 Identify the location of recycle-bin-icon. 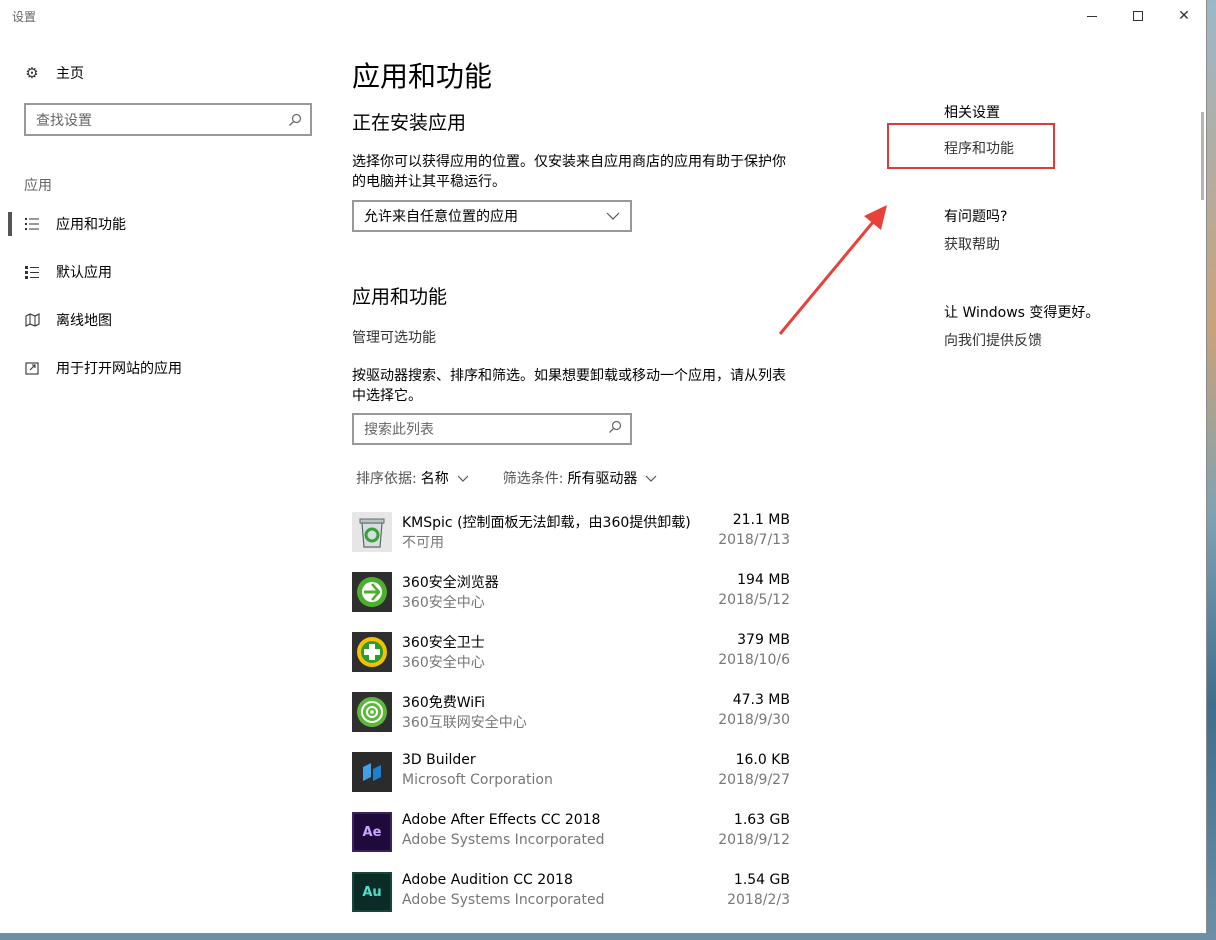
(372, 532).